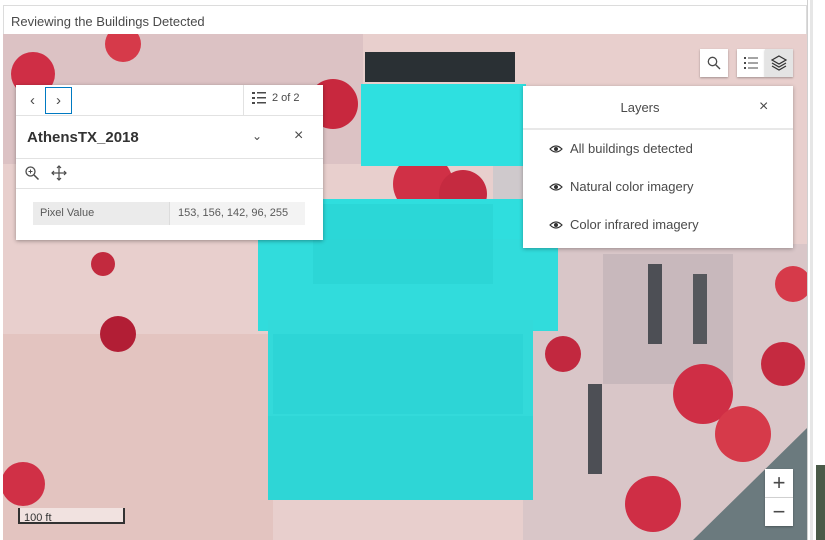  Describe the element at coordinates (811, 270) in the screenshot. I see `scrollbar-track` at that location.